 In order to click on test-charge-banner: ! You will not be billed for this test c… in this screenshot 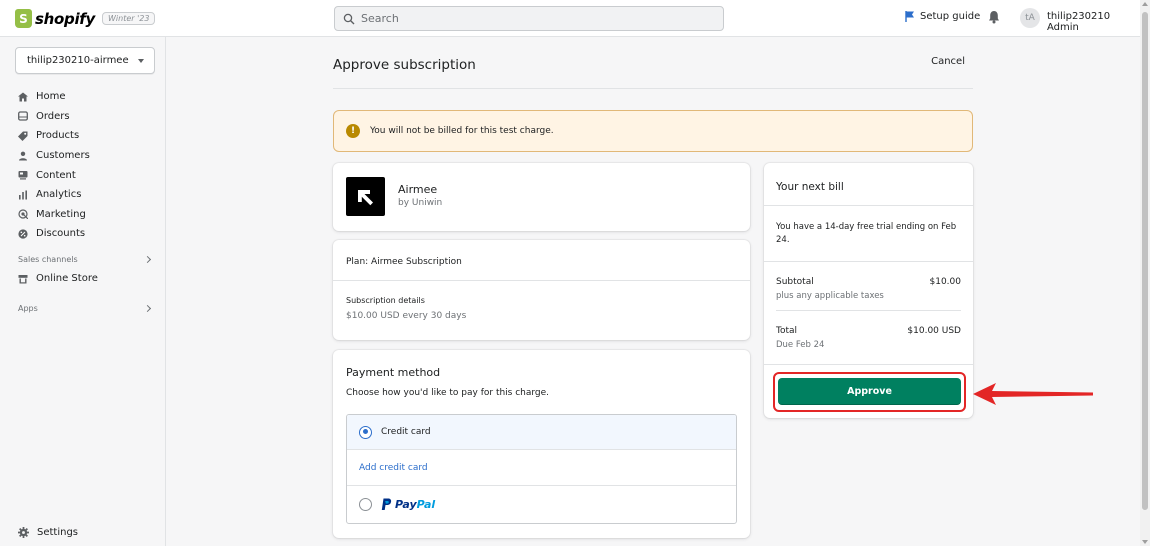, I will do `click(653, 131)`.